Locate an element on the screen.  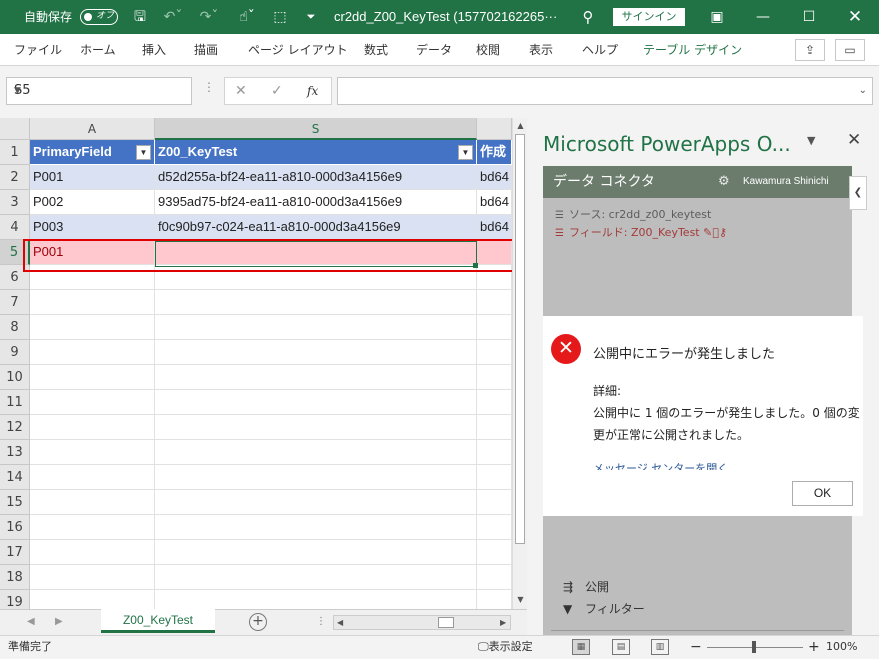
vertical-scrollbar: ▲ ▼ is located at coordinates (519, 363).